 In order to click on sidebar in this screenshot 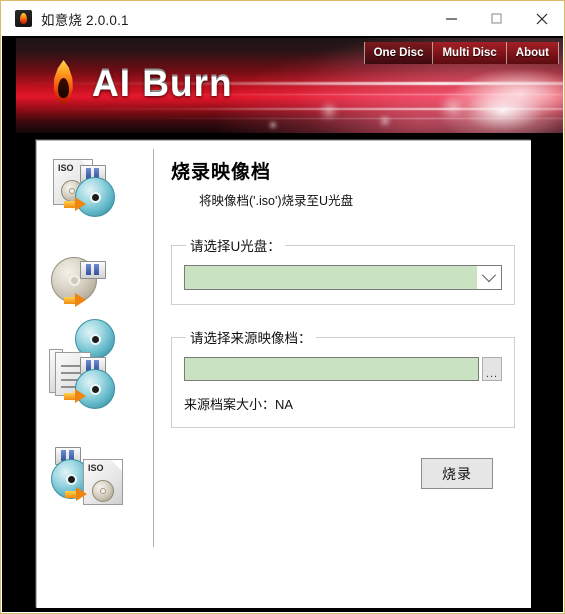, I will do `click(99, 347)`.